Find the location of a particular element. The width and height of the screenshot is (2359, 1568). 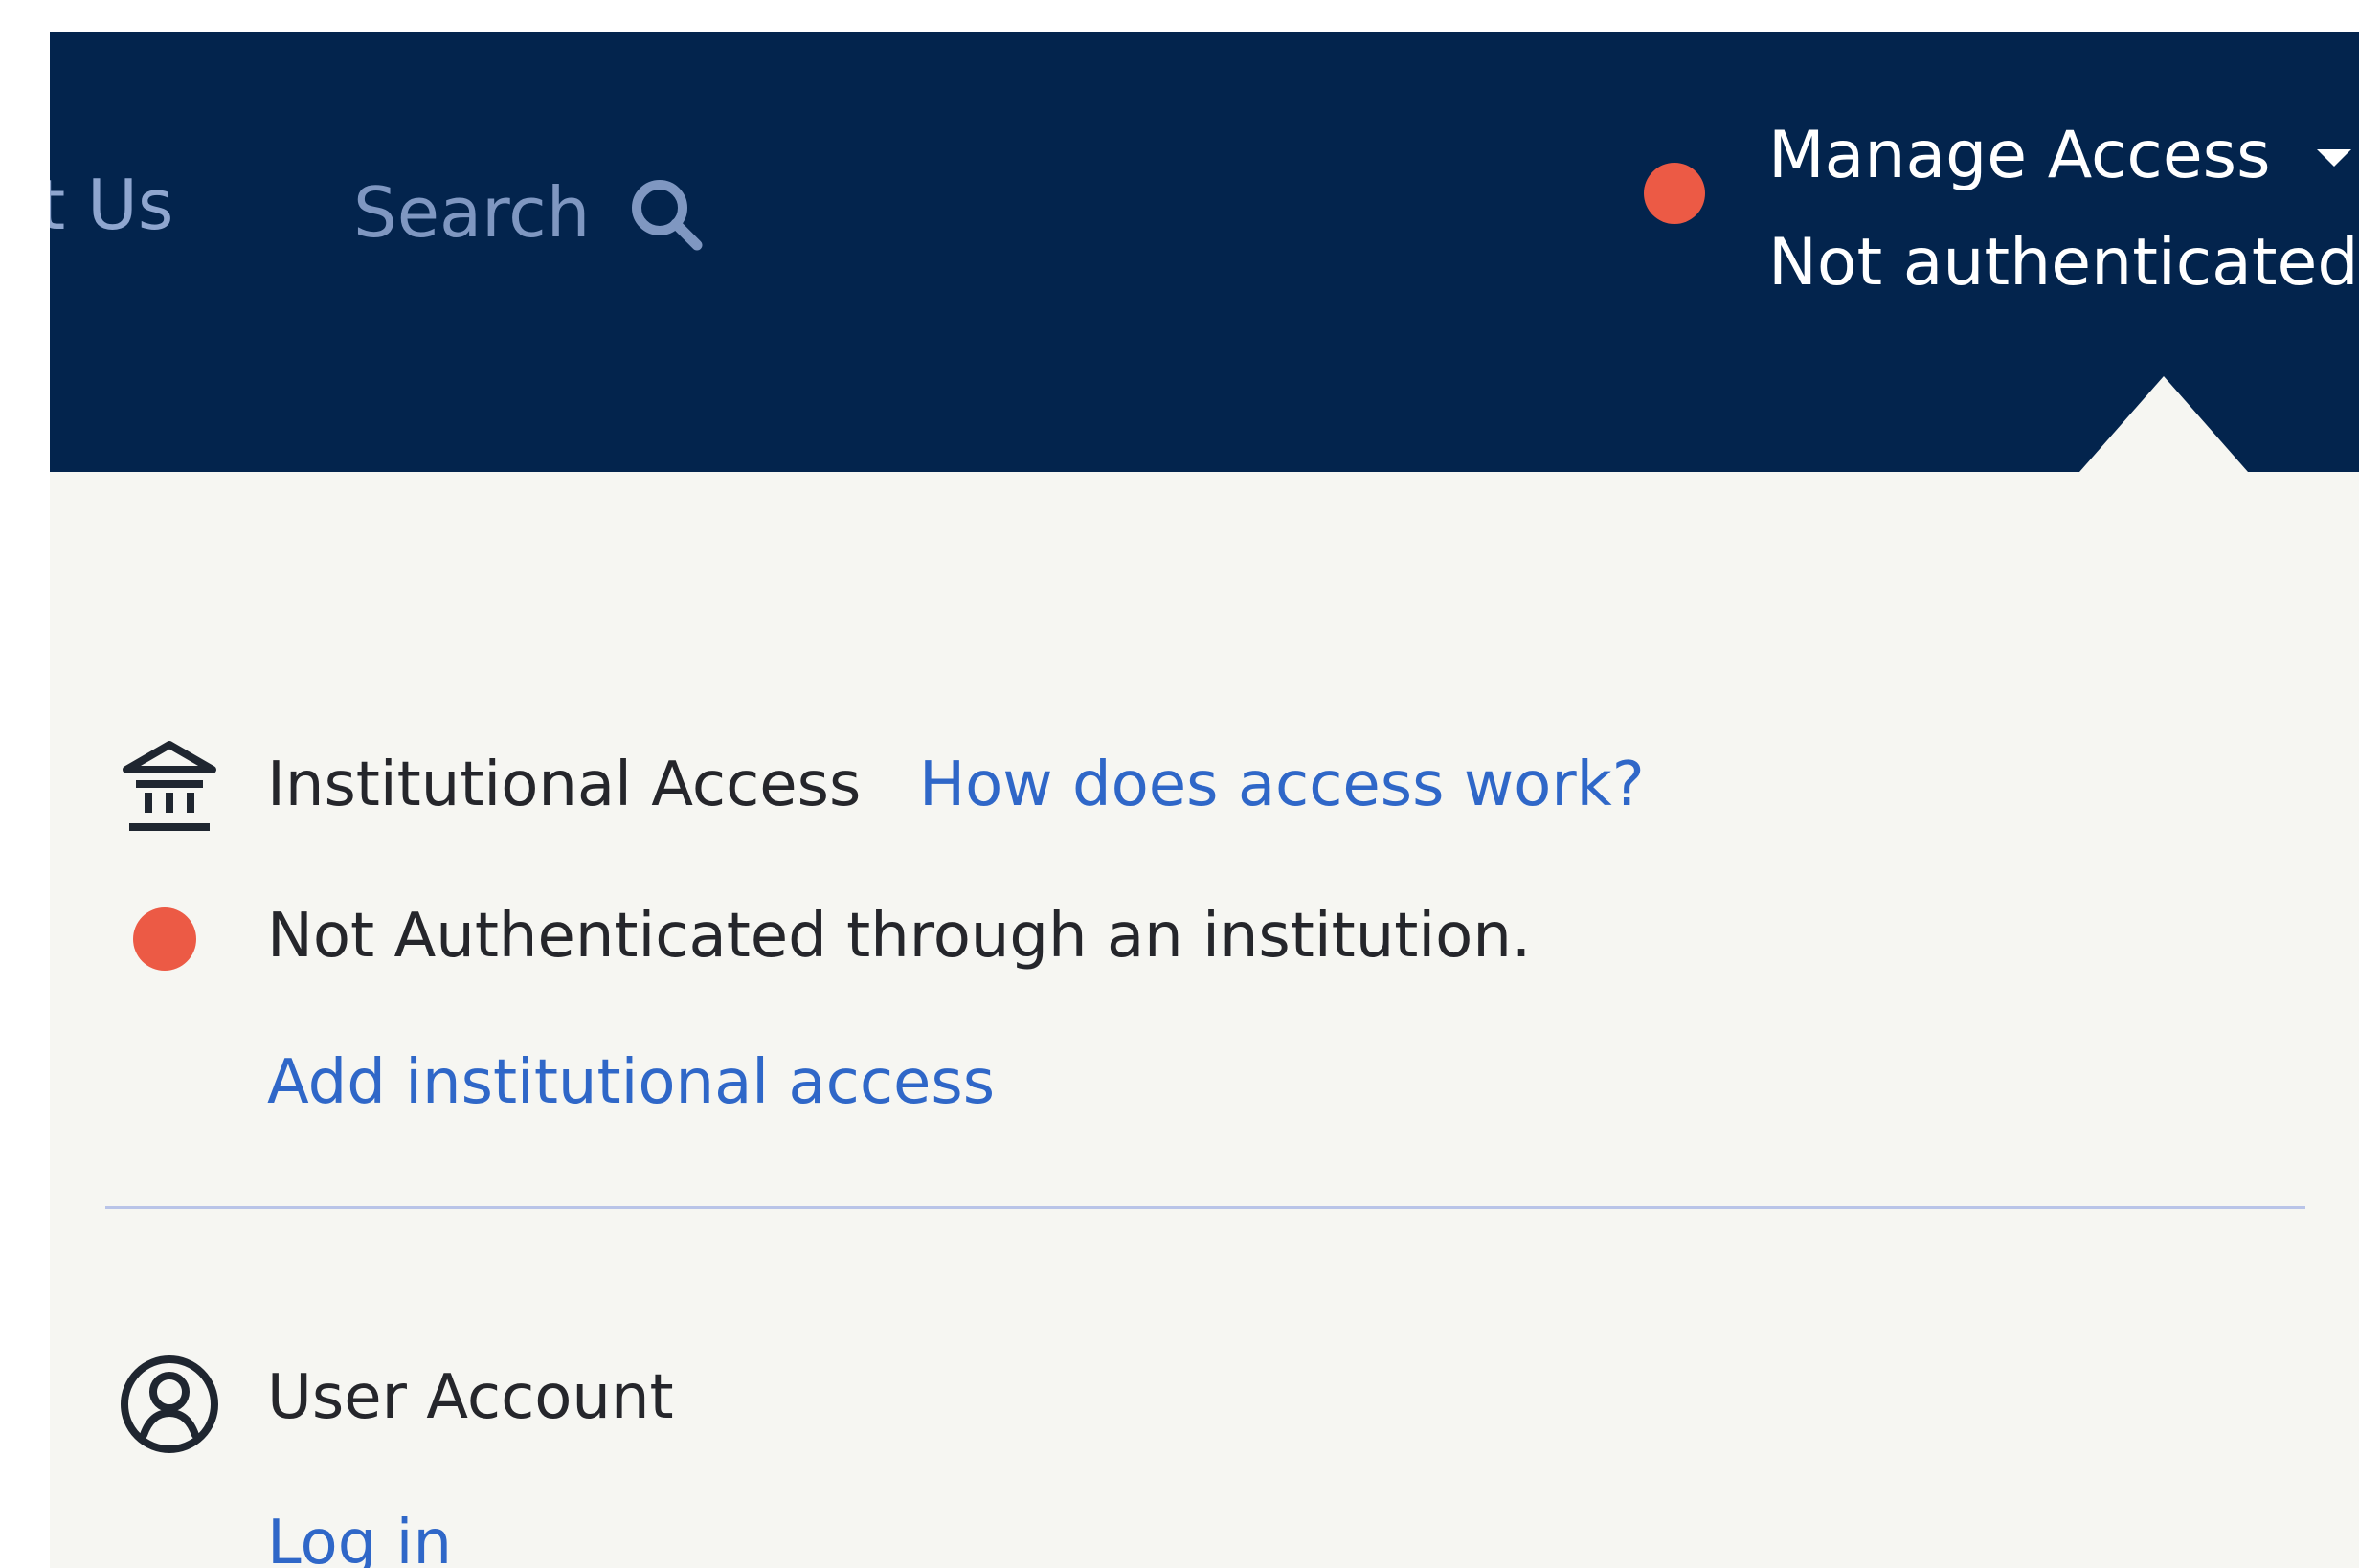

institutional-access-label: Institutional Access is located at coordinates (565, 785).